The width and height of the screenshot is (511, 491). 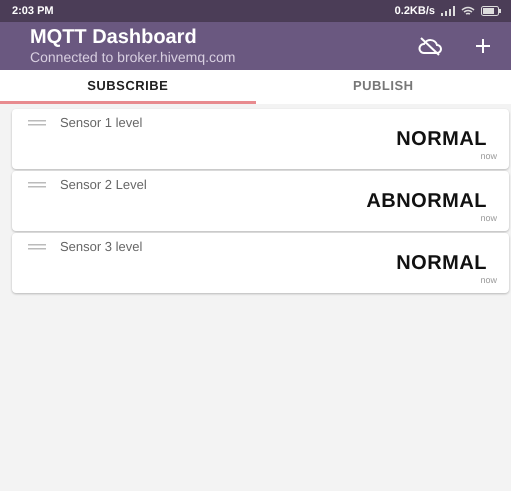 What do you see at coordinates (468, 11) in the screenshot?
I see `wifi-icon` at bounding box center [468, 11].